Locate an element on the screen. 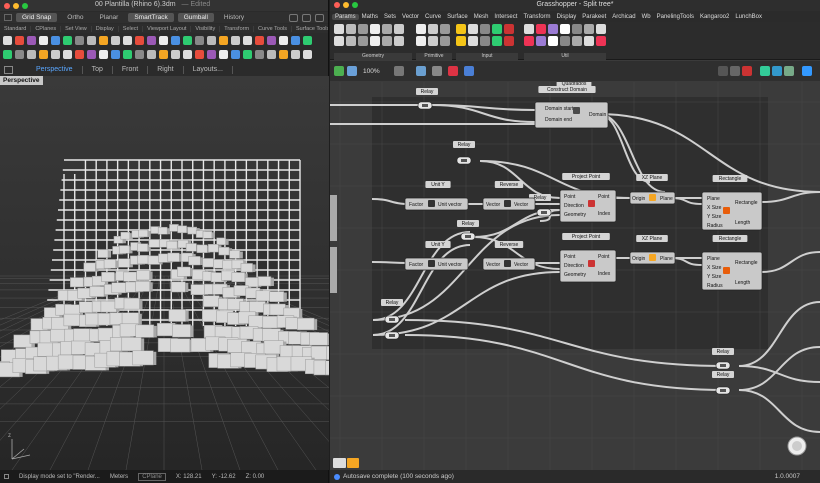  sketch-icon is located at coordinates (421, 71).